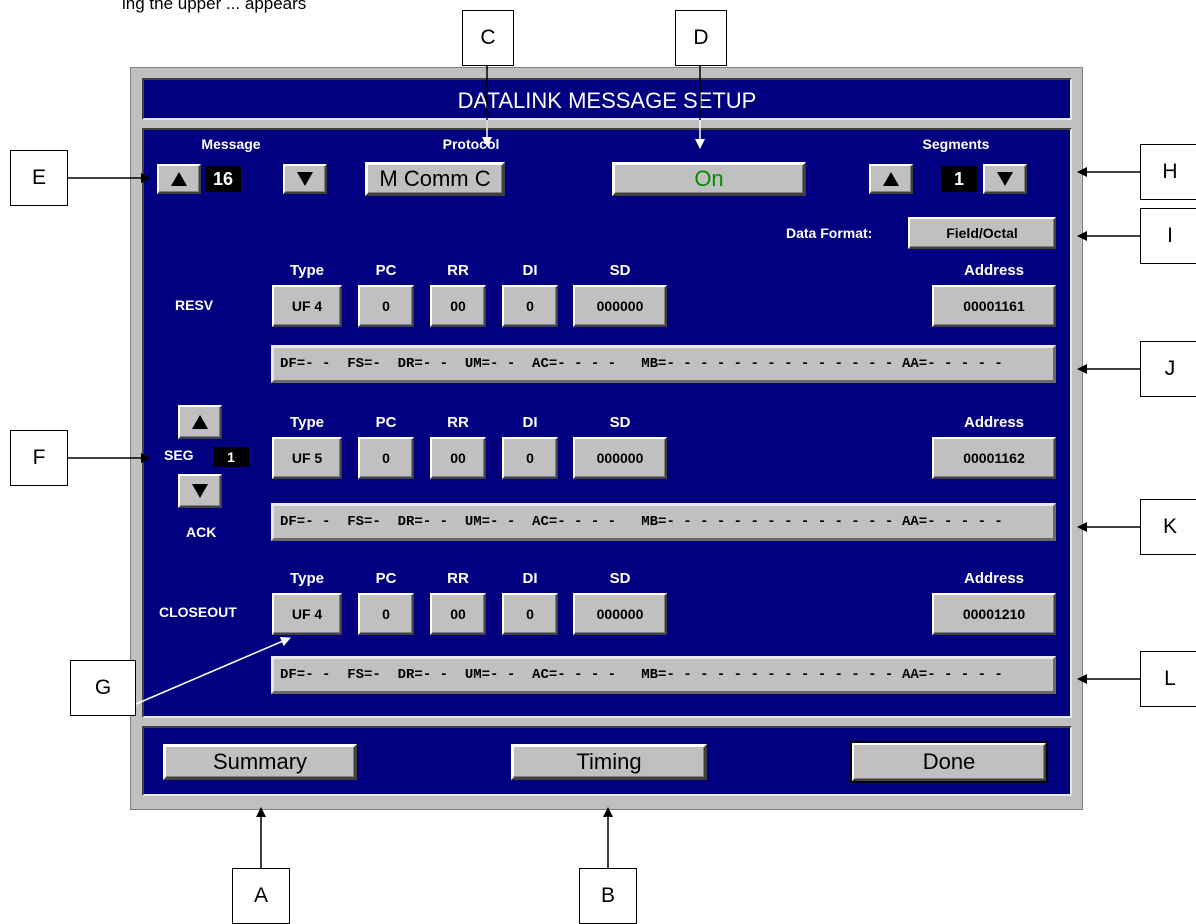 Image resolution: width=1196 pixels, height=924 pixels. What do you see at coordinates (103, 688) in the screenshot?
I see `callout-g: G` at bounding box center [103, 688].